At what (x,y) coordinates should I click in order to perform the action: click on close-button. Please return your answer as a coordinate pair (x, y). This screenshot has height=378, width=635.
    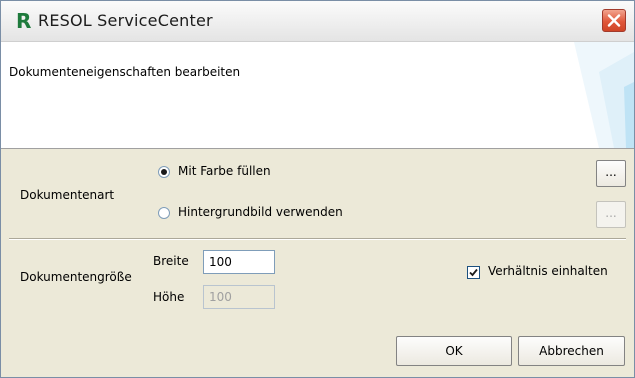
    Looking at the image, I should click on (614, 20).